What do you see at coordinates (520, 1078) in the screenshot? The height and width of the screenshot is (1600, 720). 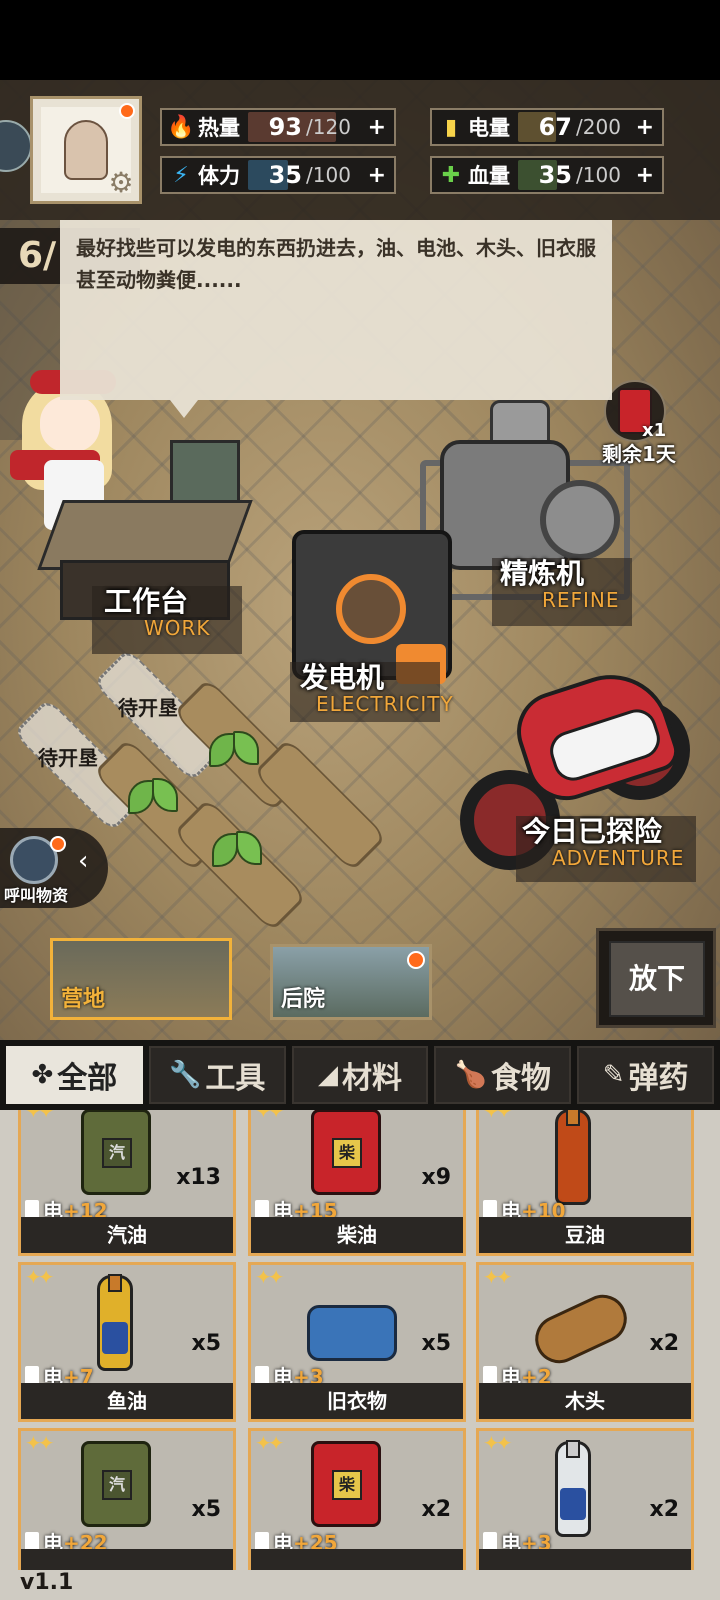 I see `tab-label: 食物` at bounding box center [520, 1078].